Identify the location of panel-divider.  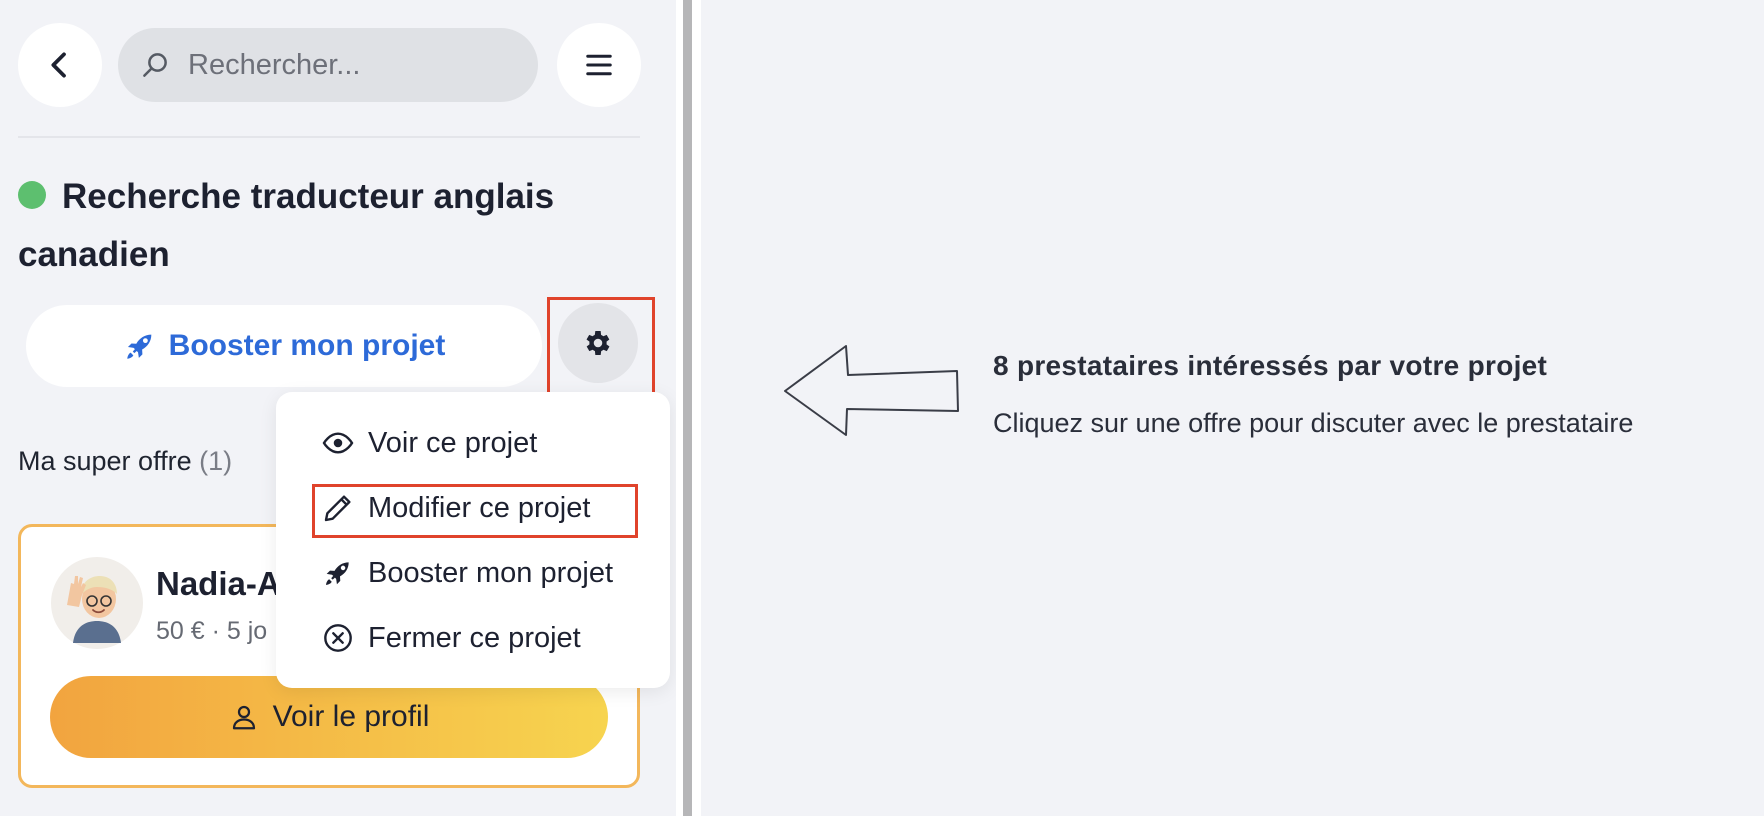
(688, 408).